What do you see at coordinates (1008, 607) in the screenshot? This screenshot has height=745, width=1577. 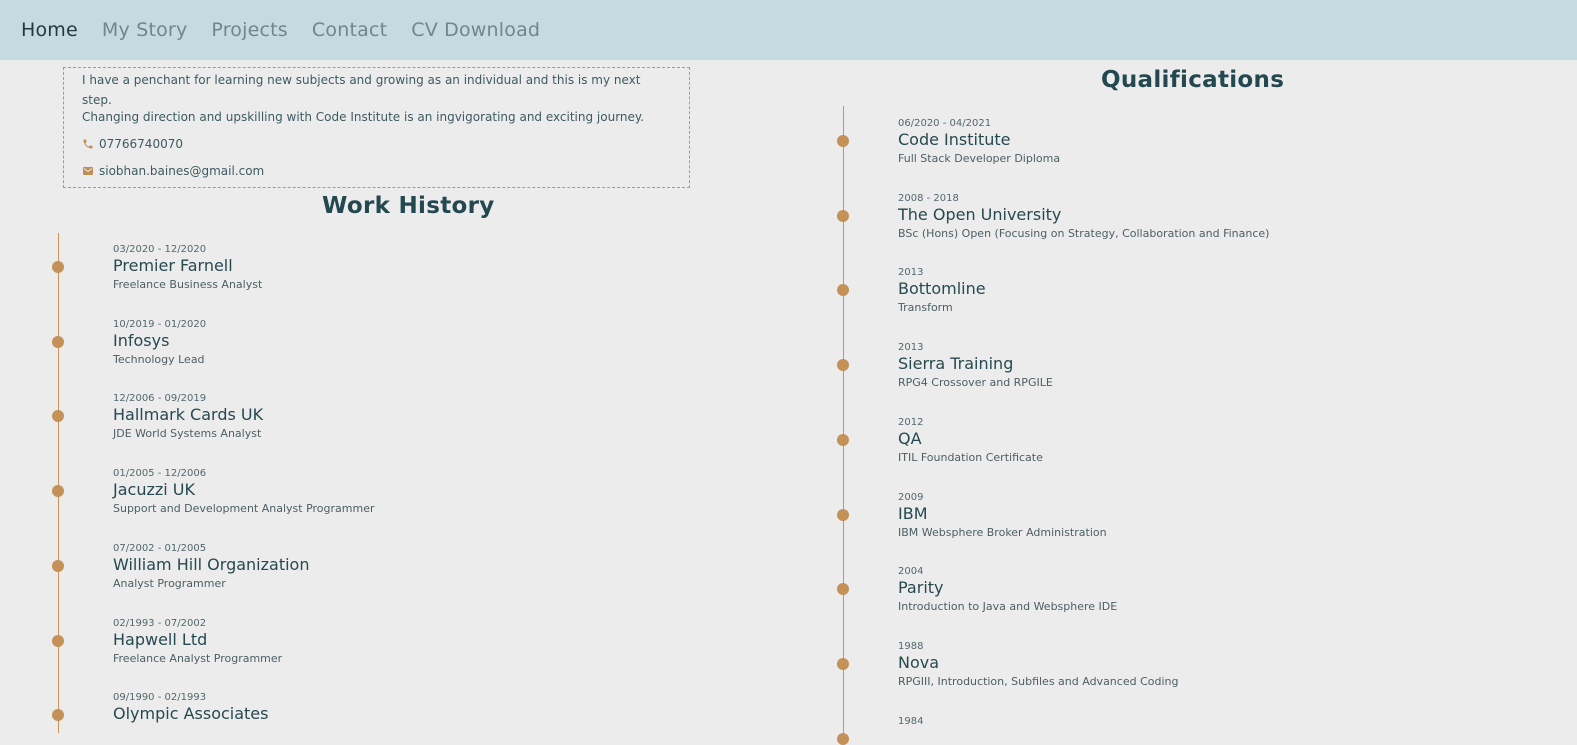 I see `qualification-entry-subtitle: Introduction to Java and Websphere IDE` at bounding box center [1008, 607].